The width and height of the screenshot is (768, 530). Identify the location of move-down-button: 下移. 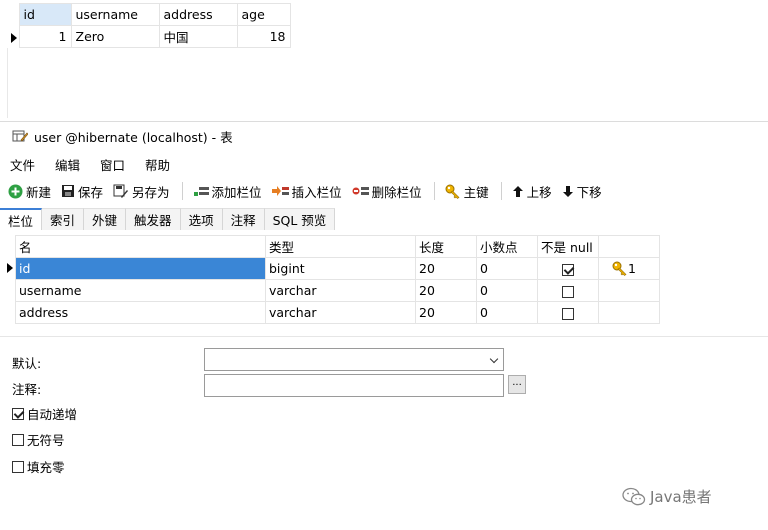
(582, 191).